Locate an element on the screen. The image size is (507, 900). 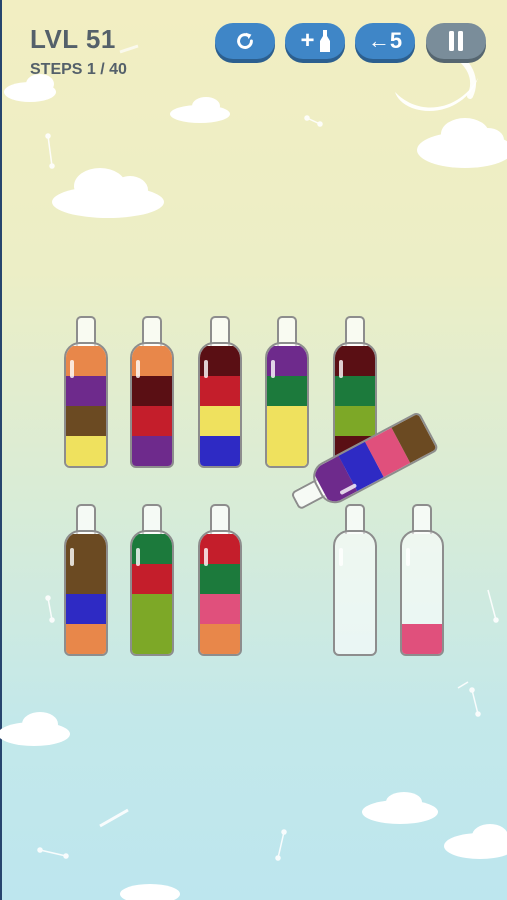
level-label: LVL 51 is located at coordinates (73, 39).